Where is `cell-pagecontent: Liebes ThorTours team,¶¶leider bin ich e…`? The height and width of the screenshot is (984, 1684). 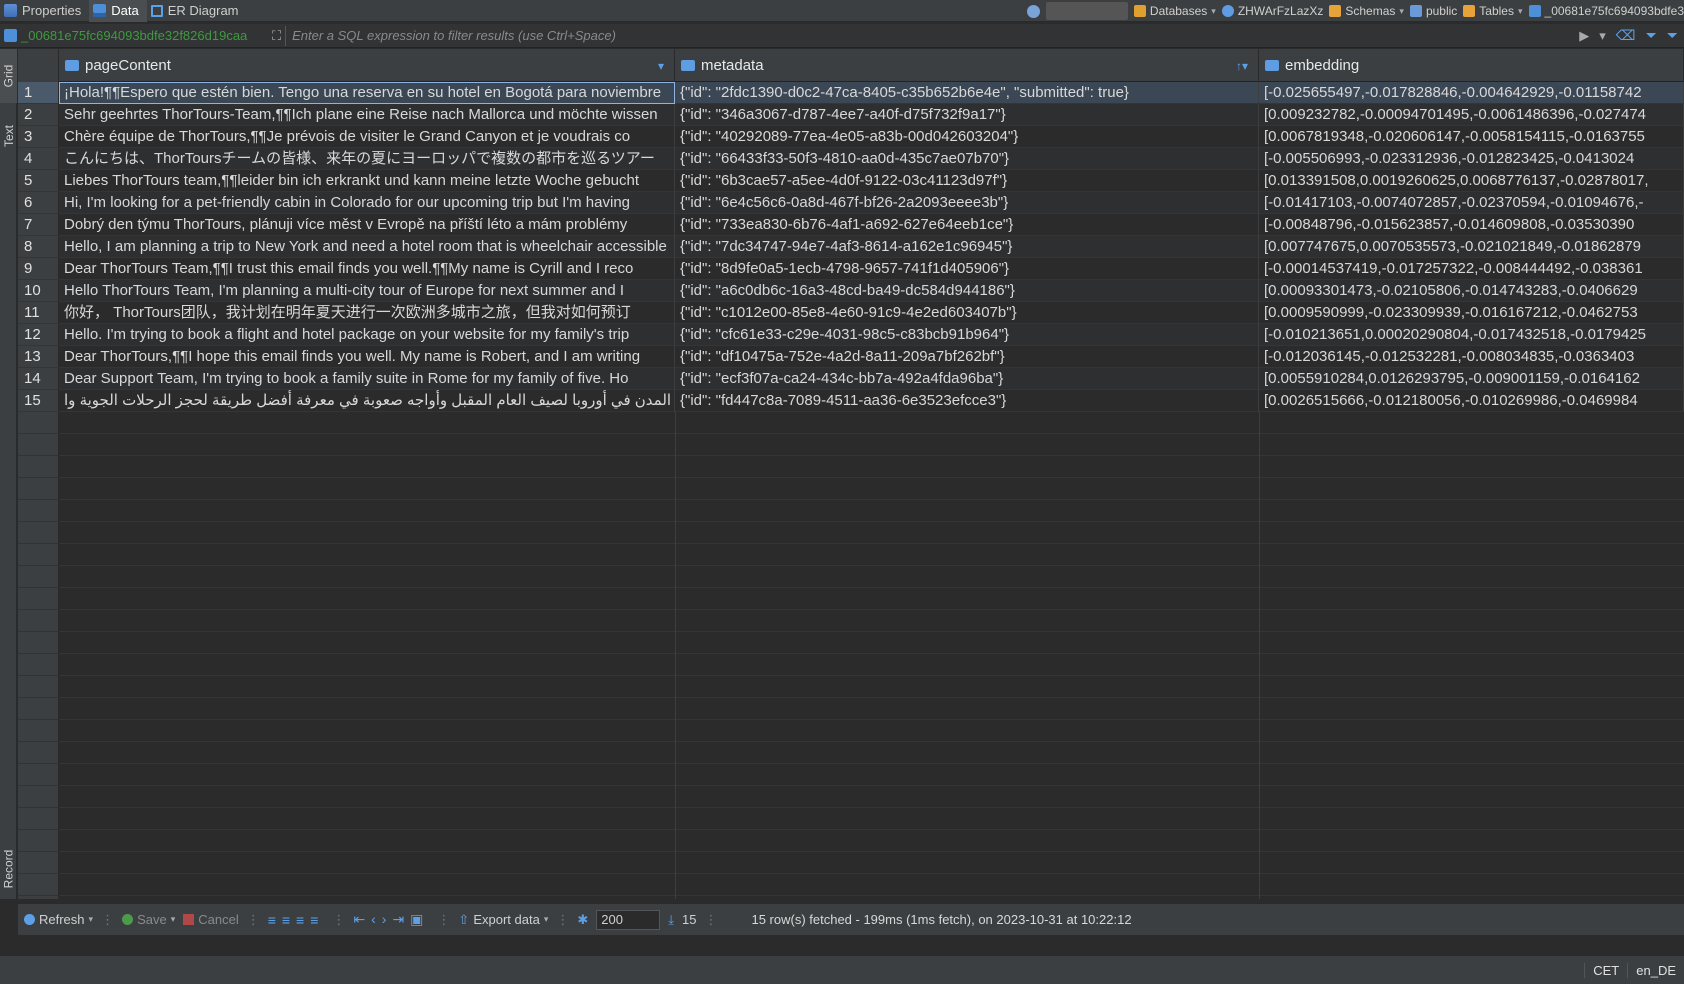
cell-pagecontent: Liebes ThorTours team,¶¶leider bin ich e… is located at coordinates (367, 181).